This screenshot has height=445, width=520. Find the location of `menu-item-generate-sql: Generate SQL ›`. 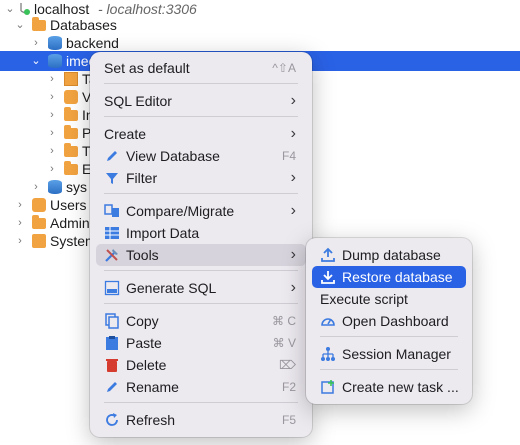

menu-item-generate-sql: Generate SQL › is located at coordinates (201, 288).